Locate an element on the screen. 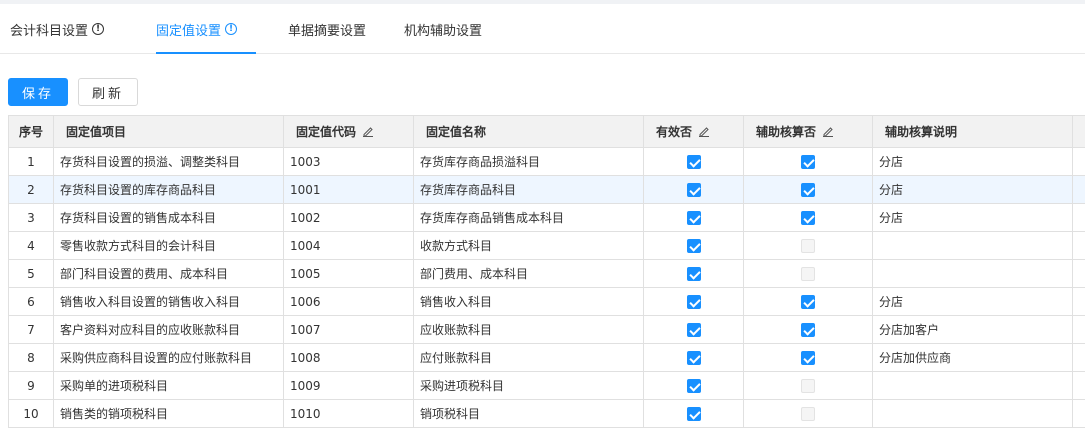 This screenshot has width=1085, height=429. tab-org-auxiliary-settings: 机构辅助设置 is located at coordinates (447, 29).